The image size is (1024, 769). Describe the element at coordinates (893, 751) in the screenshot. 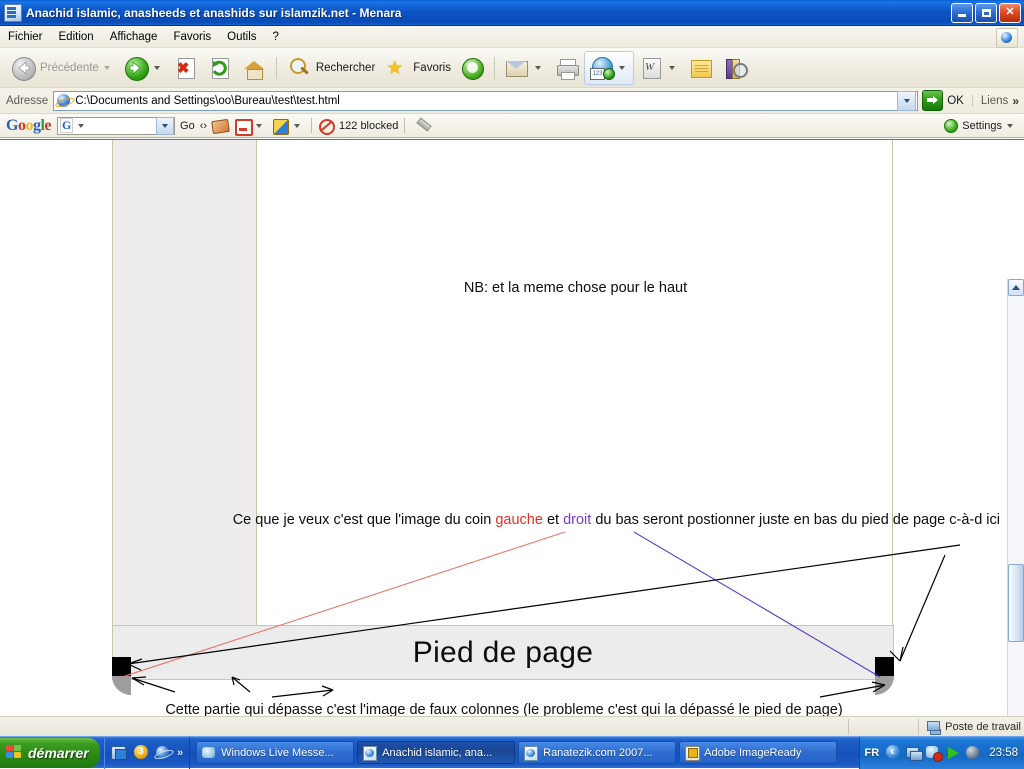

I see `show-hidden-icons-icon` at that location.